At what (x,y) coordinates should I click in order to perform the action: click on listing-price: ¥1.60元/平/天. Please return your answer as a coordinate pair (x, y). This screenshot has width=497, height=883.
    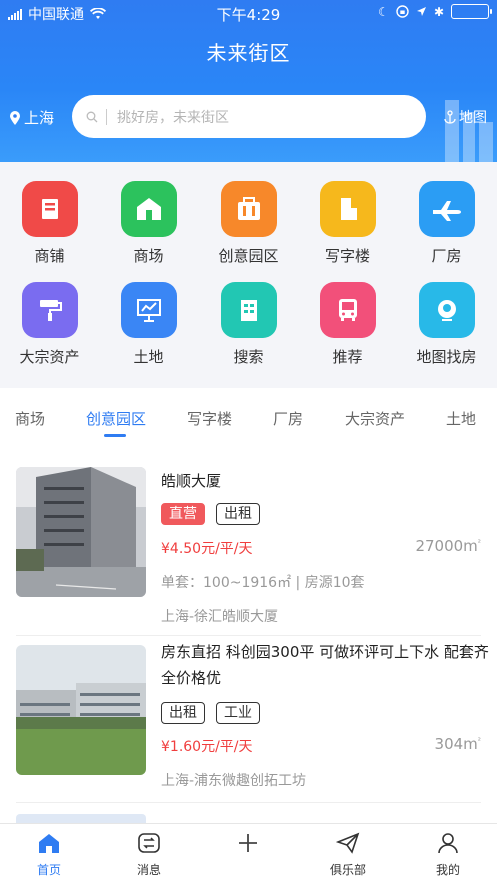
    Looking at the image, I should click on (207, 747).